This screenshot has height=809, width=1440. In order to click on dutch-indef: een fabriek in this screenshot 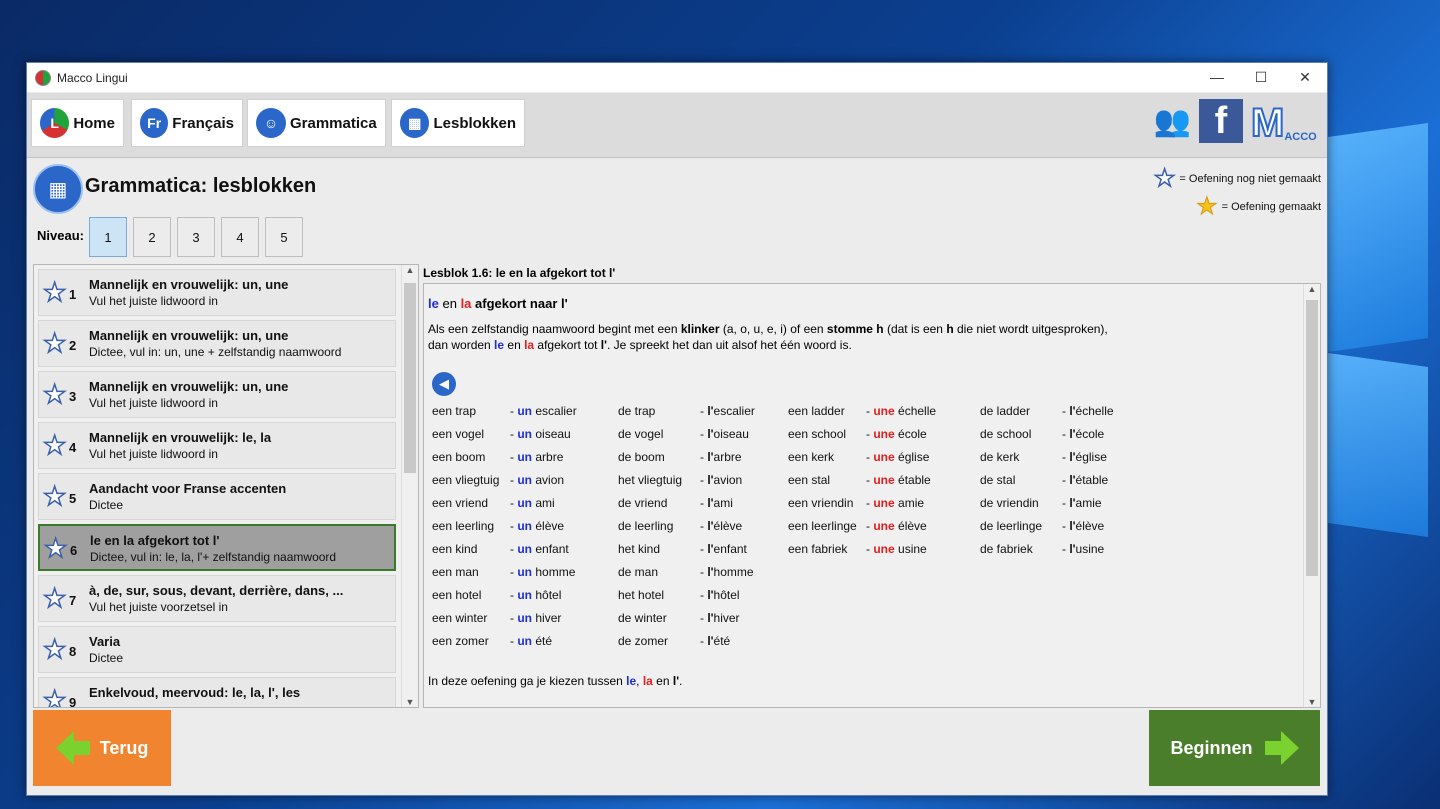, I will do `click(818, 549)`.